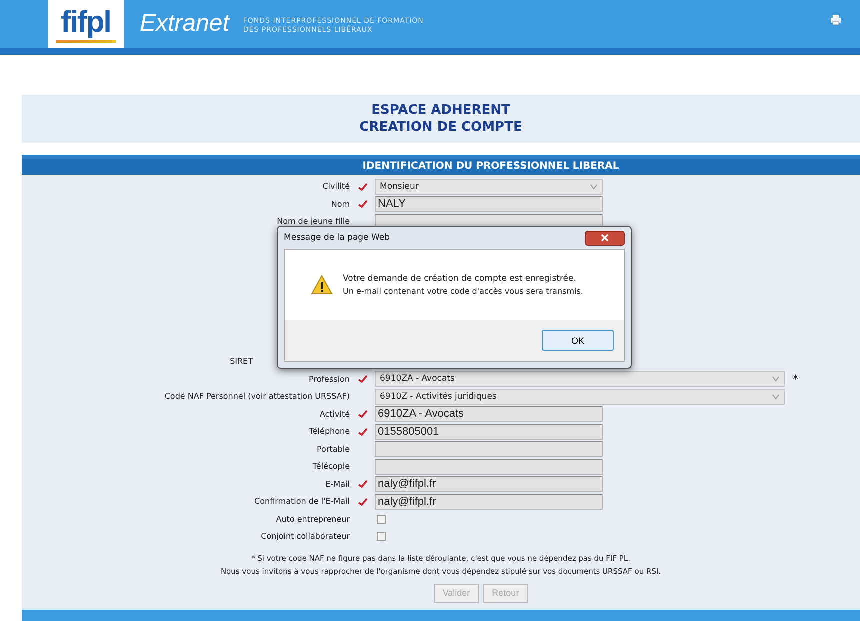 This screenshot has height=621, width=860. What do you see at coordinates (185, 24) in the screenshot?
I see `product-name: Extranet` at bounding box center [185, 24].